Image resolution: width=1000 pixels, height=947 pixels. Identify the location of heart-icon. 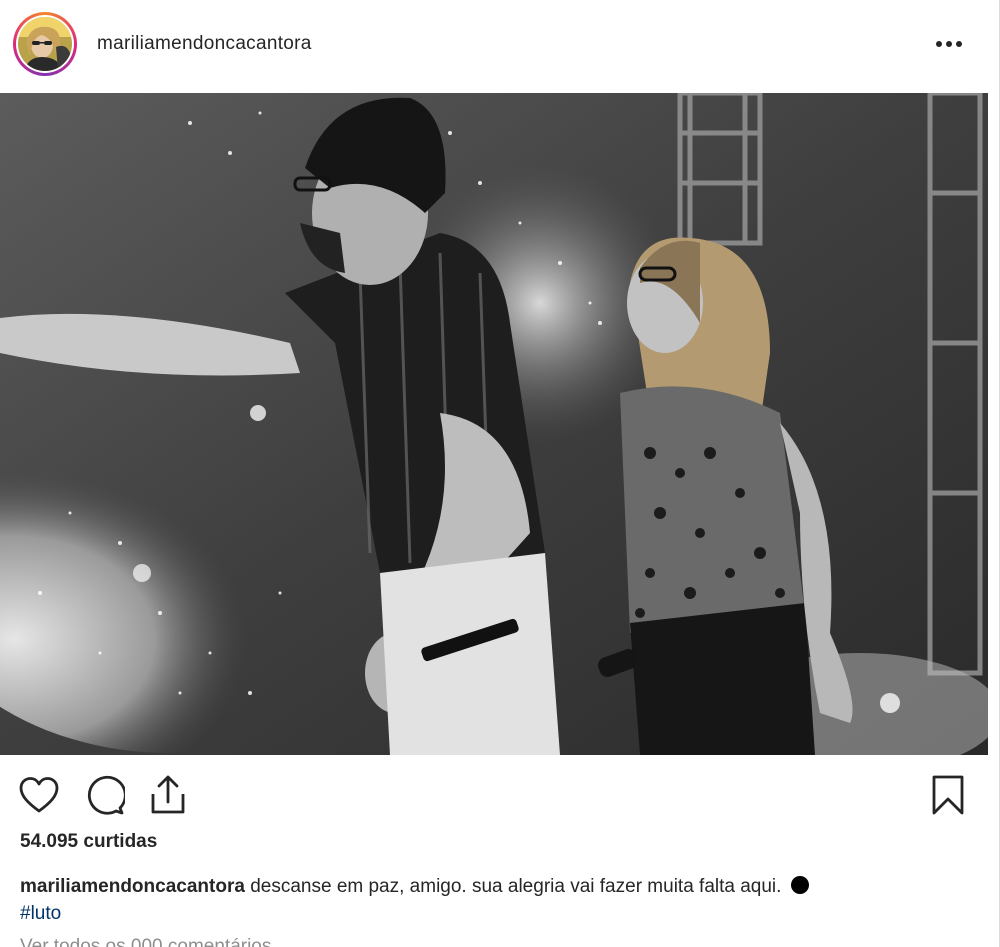
(39, 795).